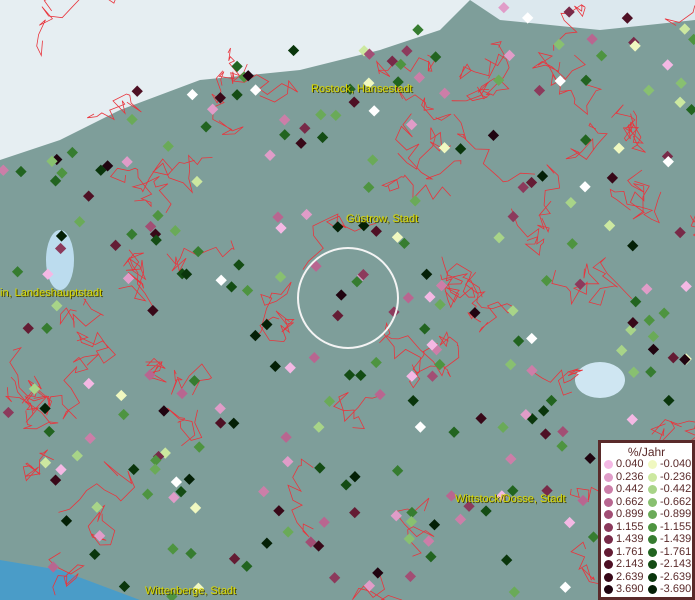 The image size is (695, 600). I want to click on legend-value: 3.690, so click(630, 590).